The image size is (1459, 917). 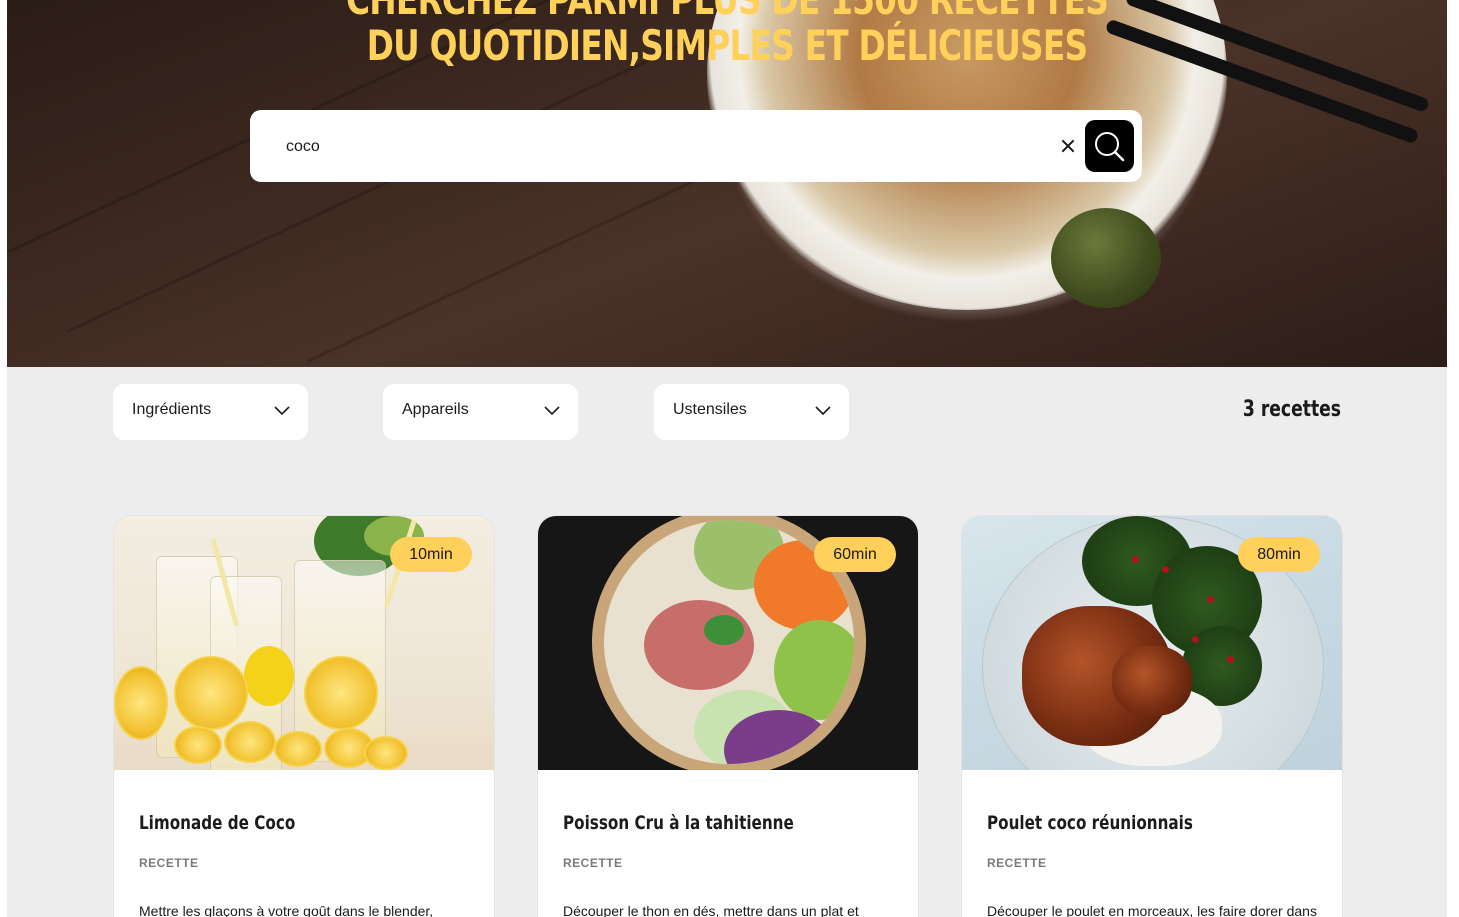 What do you see at coordinates (855, 554) in the screenshot?
I see `duration-badge: 60min` at bounding box center [855, 554].